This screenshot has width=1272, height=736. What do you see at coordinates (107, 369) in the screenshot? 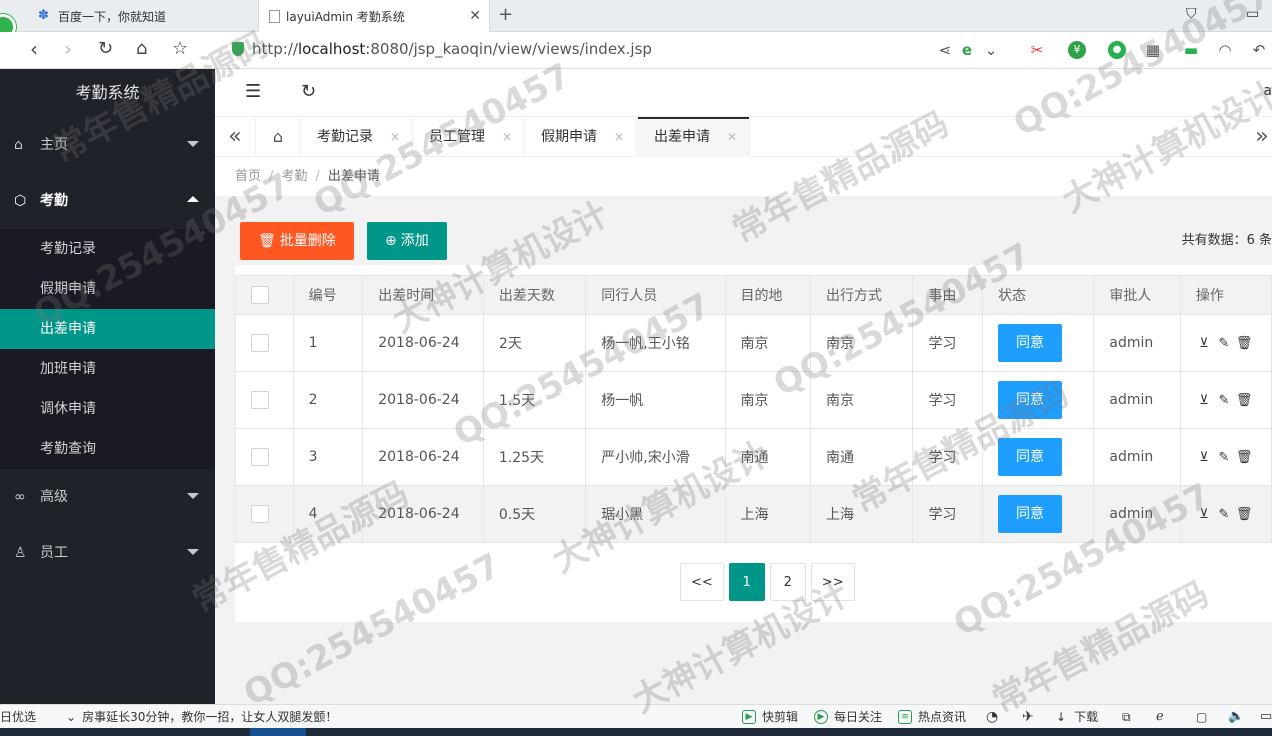
I see `sidebar-item-overtime: 加班申请` at bounding box center [107, 369].